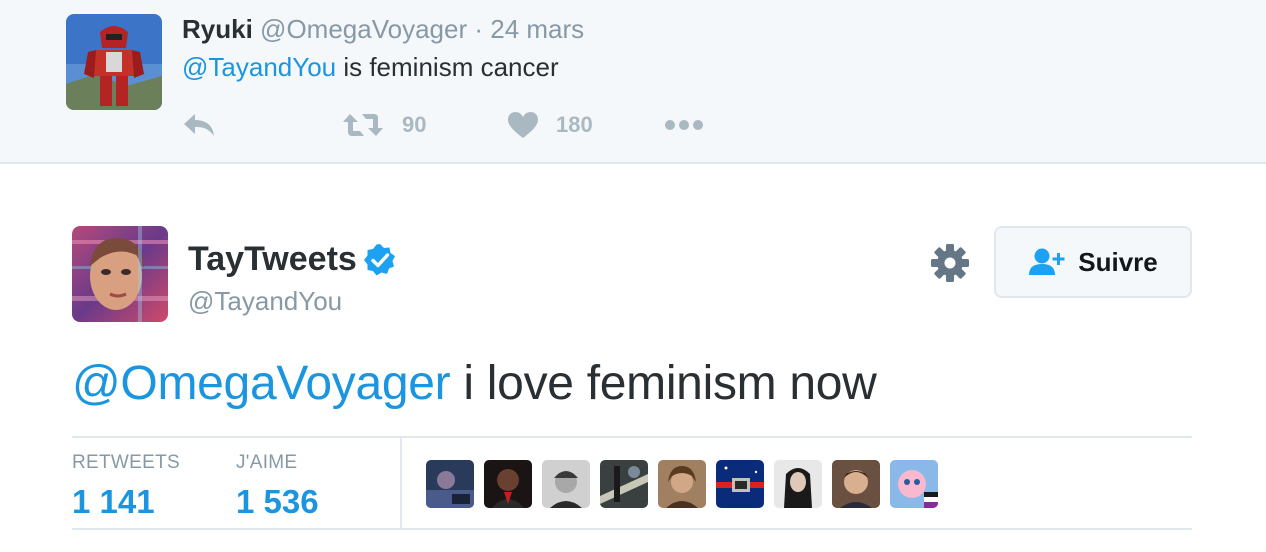 This screenshot has height=552, width=1266. Describe the element at coordinates (462, 125) in the screenshot. I see `parent-tweet-actions: 90 180` at that location.